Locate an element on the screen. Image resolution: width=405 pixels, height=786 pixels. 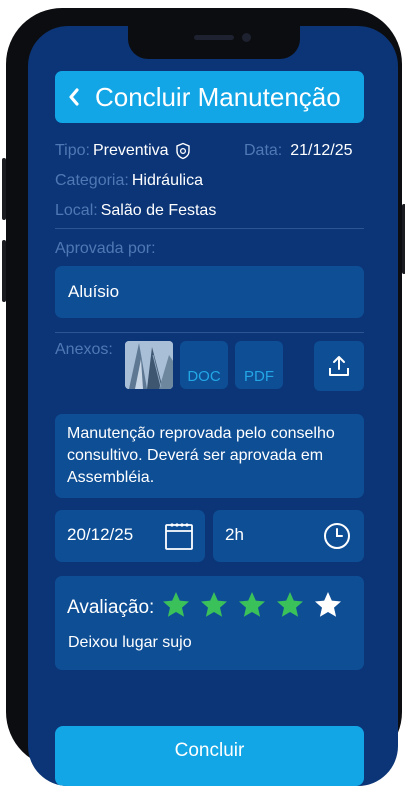
evaluation-row: Avaliação: is located at coordinates (209, 607).